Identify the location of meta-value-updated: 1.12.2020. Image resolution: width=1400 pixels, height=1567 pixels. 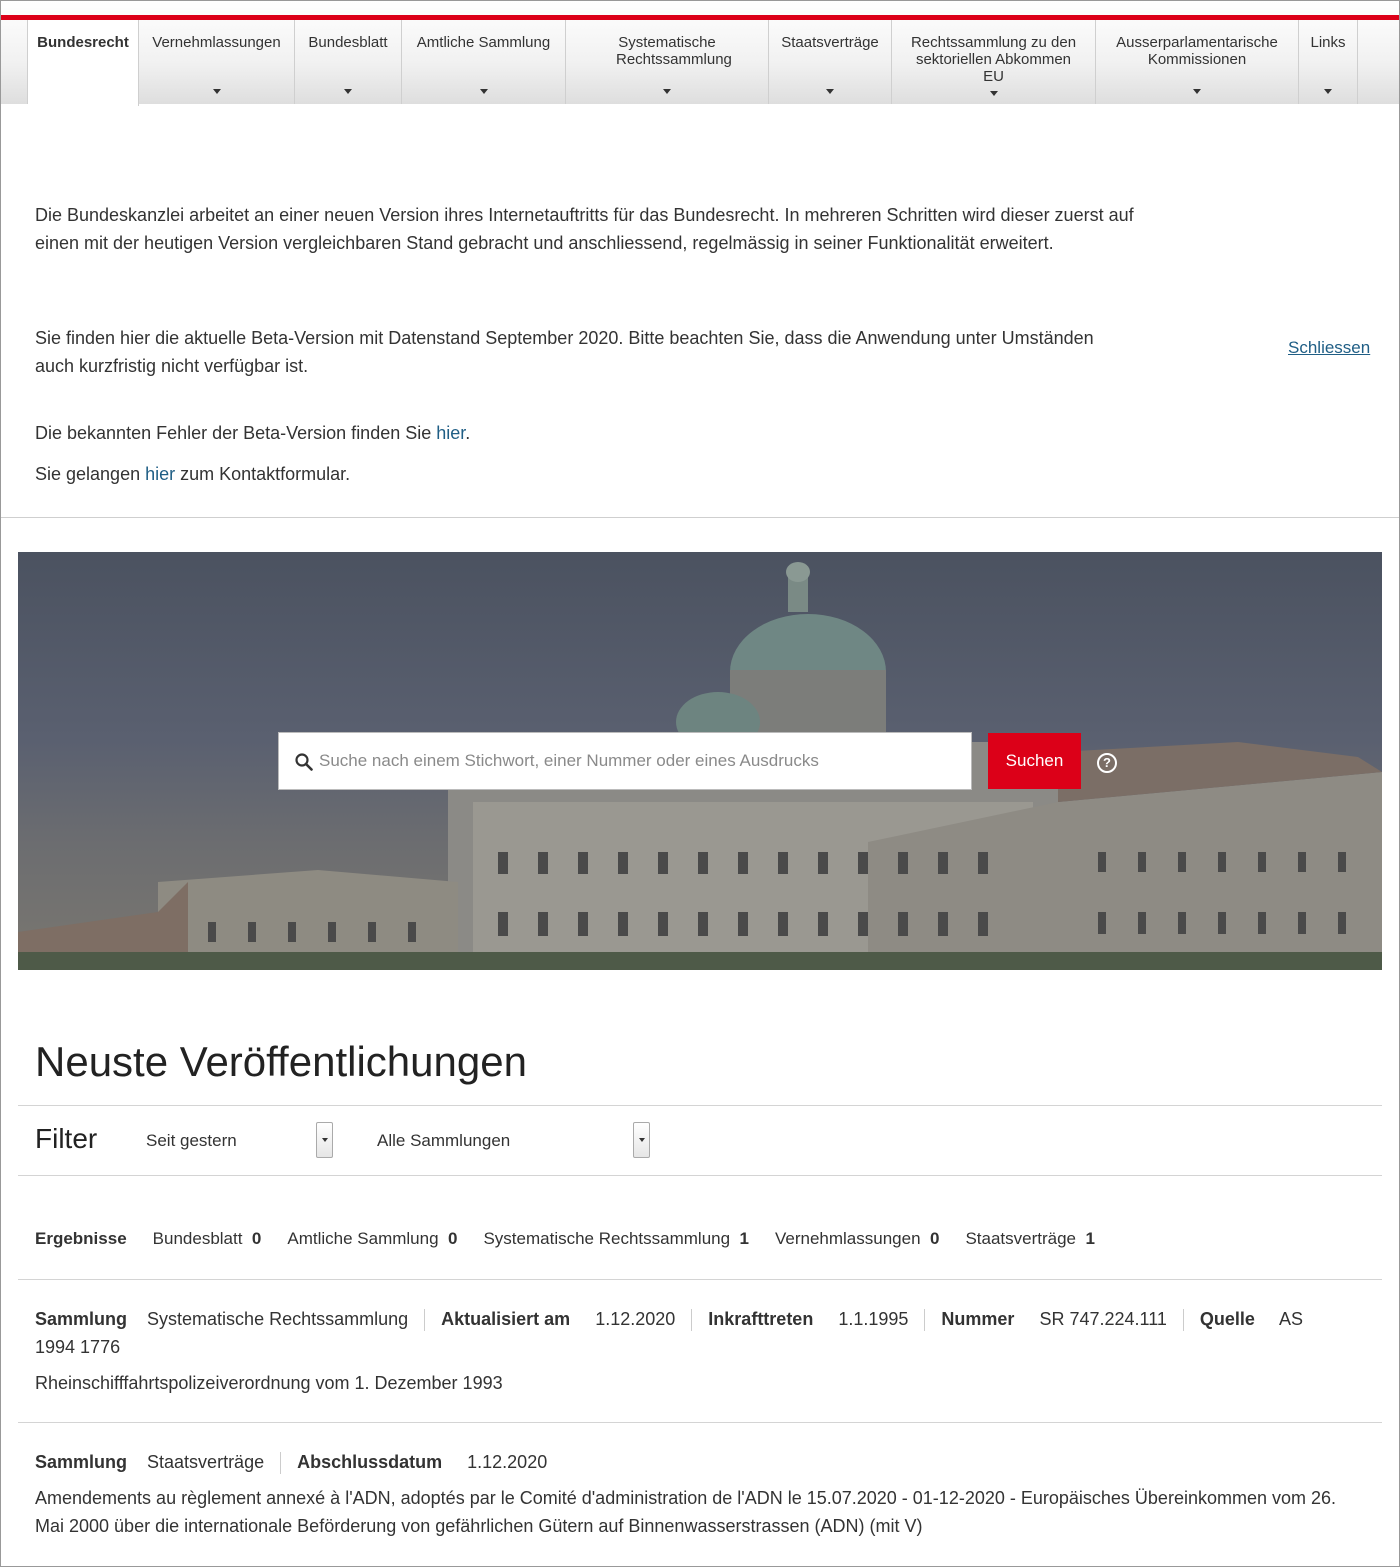
(635, 1319).